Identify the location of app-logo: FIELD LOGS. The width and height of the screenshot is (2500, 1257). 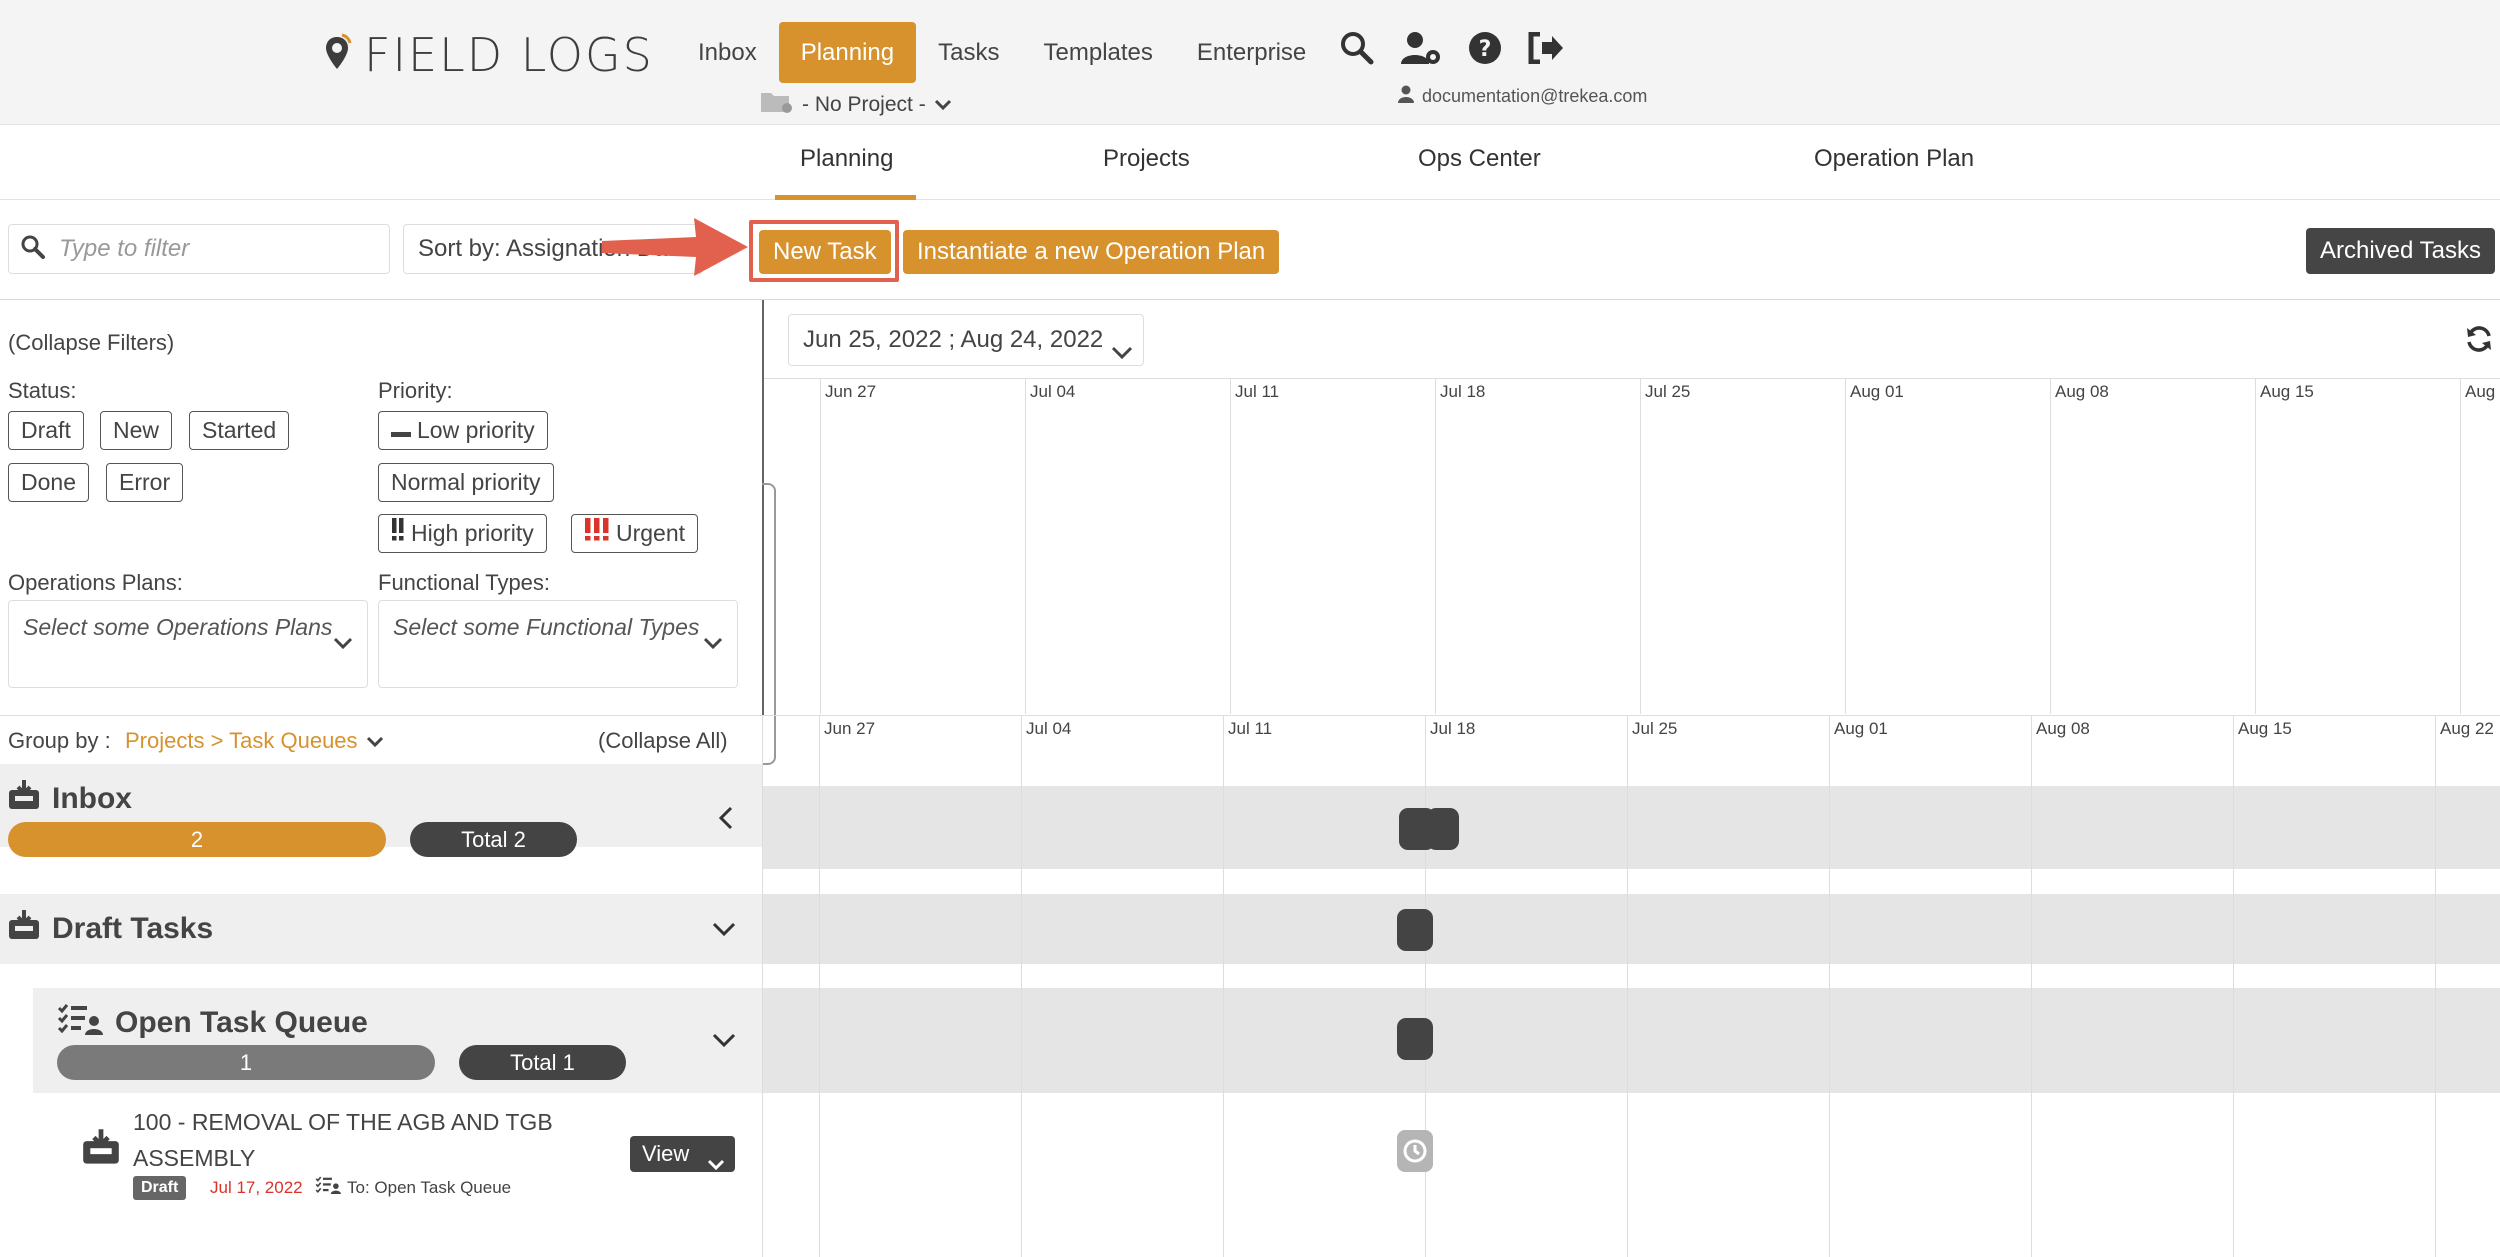
(488, 55).